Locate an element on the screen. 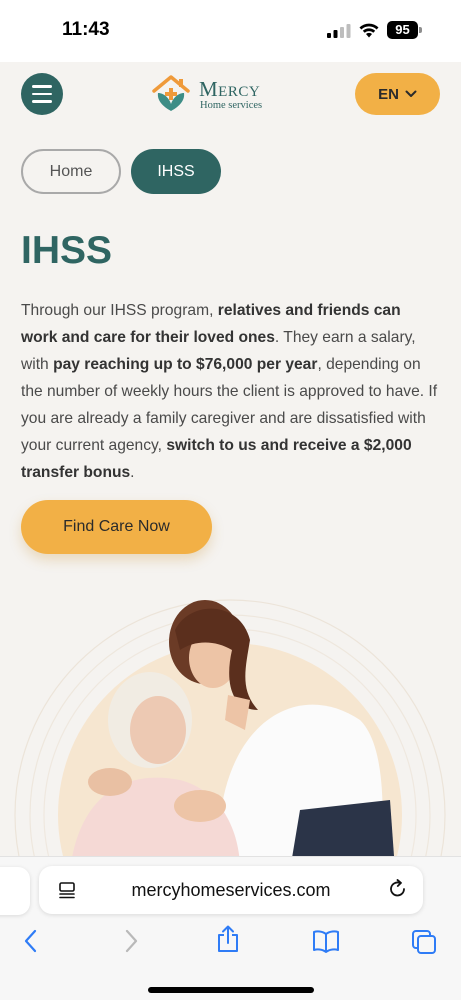 The width and height of the screenshot is (461, 1000). home-indicator is located at coordinates (231, 990).